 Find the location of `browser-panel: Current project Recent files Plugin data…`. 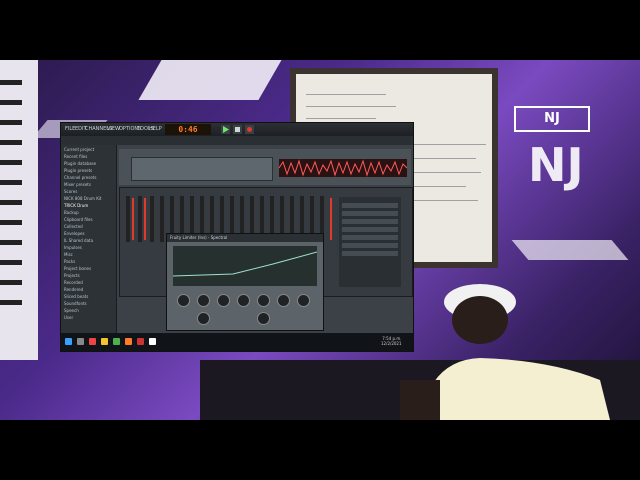

browser-panel: Current project Recent files Plugin data… is located at coordinates (89, 239).